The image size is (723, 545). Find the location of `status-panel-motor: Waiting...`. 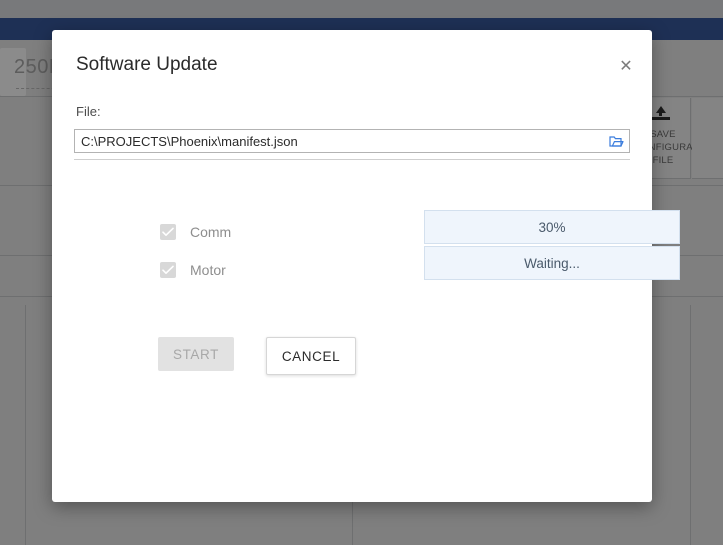

status-panel-motor: Waiting... is located at coordinates (552, 263).